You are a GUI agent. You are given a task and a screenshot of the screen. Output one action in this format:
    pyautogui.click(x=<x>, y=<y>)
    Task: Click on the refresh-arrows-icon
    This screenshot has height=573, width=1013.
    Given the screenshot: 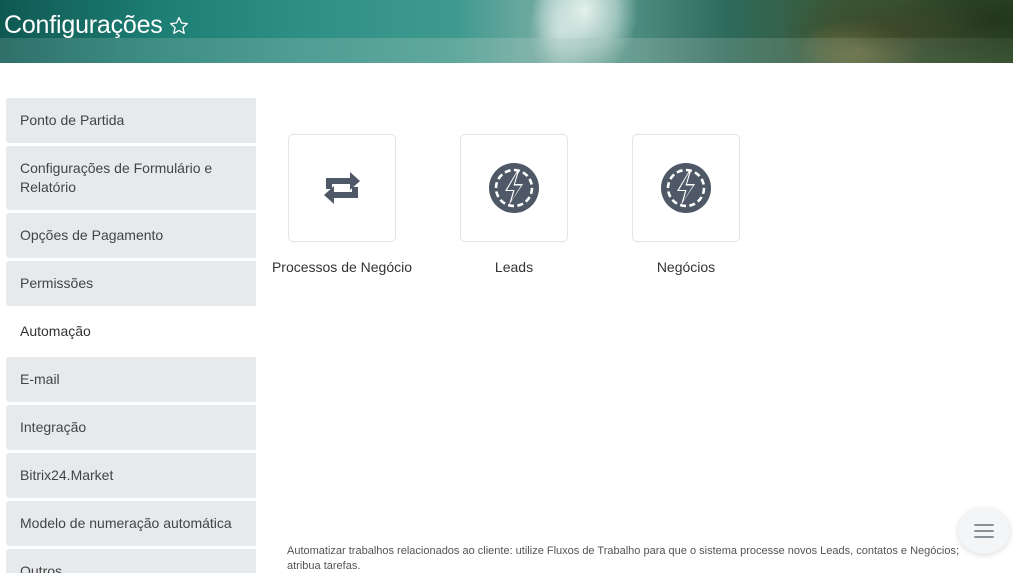 What is the action you would take?
    pyautogui.click(x=342, y=188)
    